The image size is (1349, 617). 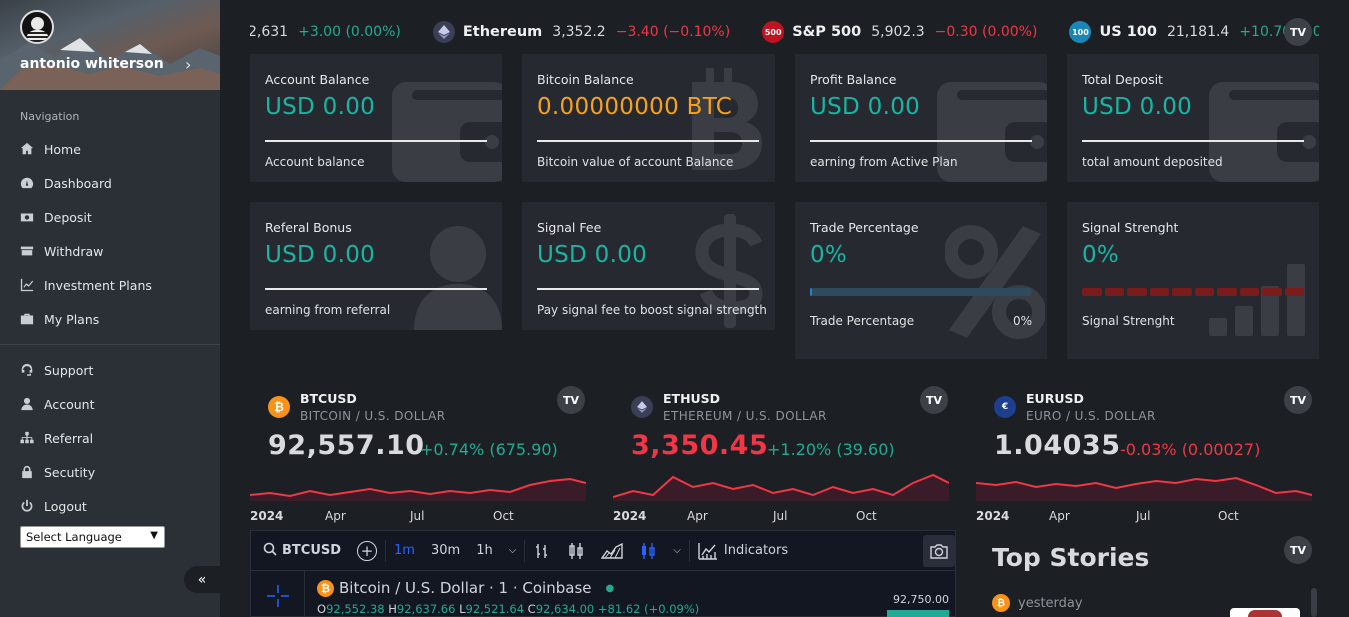 What do you see at coordinates (110, 506) in the screenshot?
I see `sidebar-item-logout: Logout` at bounding box center [110, 506].